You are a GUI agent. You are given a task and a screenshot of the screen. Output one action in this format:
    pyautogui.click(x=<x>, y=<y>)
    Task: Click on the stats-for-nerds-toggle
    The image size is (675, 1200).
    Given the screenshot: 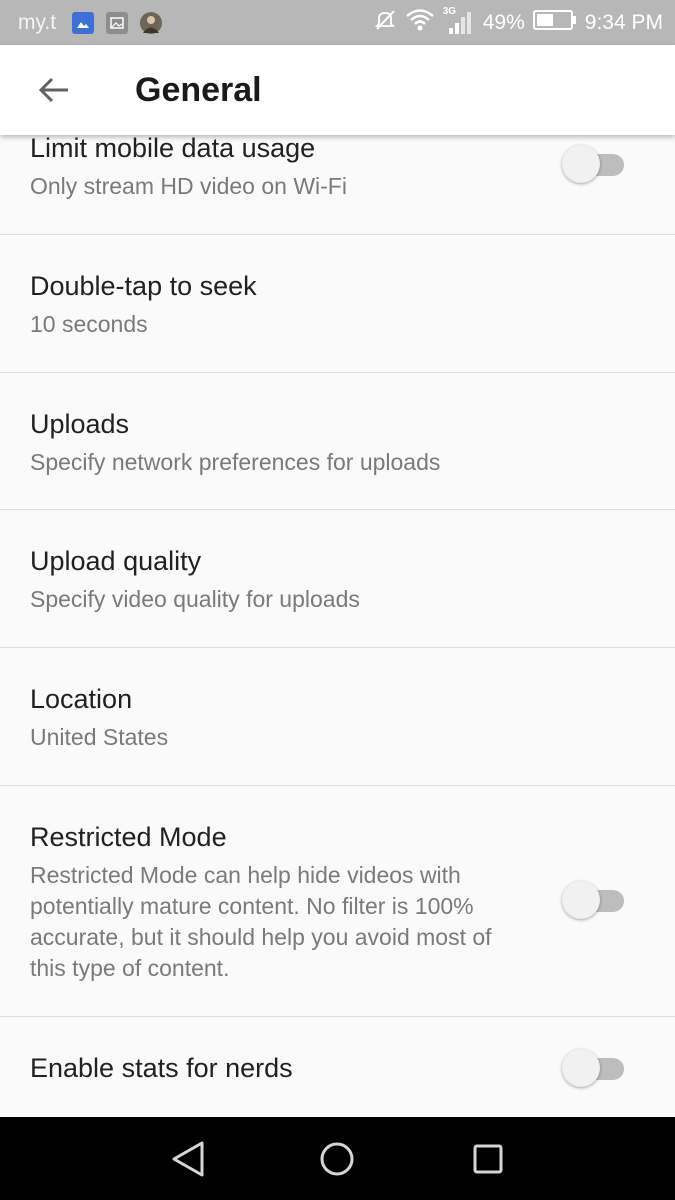 What is the action you would take?
    pyautogui.click(x=594, y=1069)
    